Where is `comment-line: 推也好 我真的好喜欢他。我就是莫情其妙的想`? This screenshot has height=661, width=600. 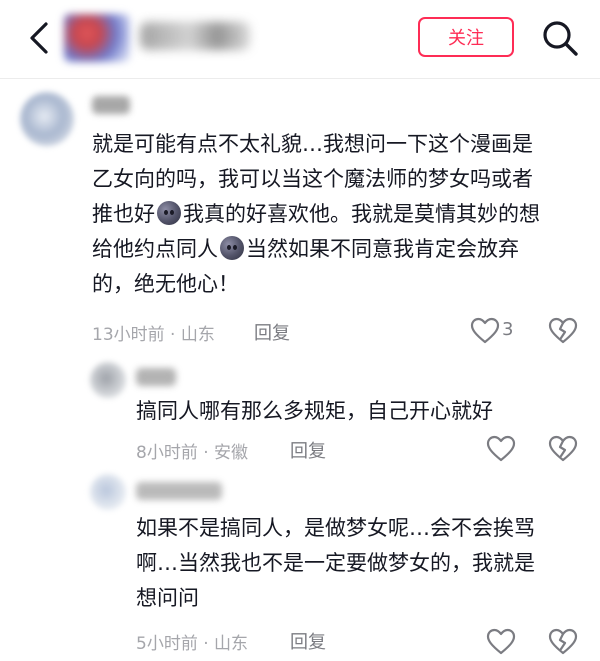
comment-line: 推也好 我真的好喜欢他。我就是莫情其妙的想 is located at coordinates (316, 213).